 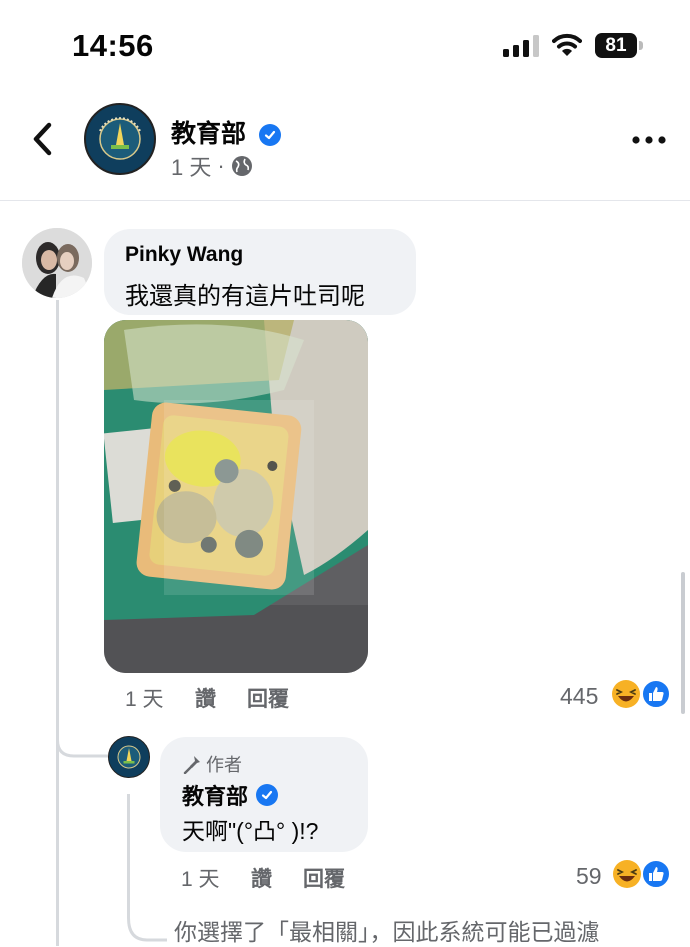 I want to click on reply-thread-line, so click(x=128, y=844).